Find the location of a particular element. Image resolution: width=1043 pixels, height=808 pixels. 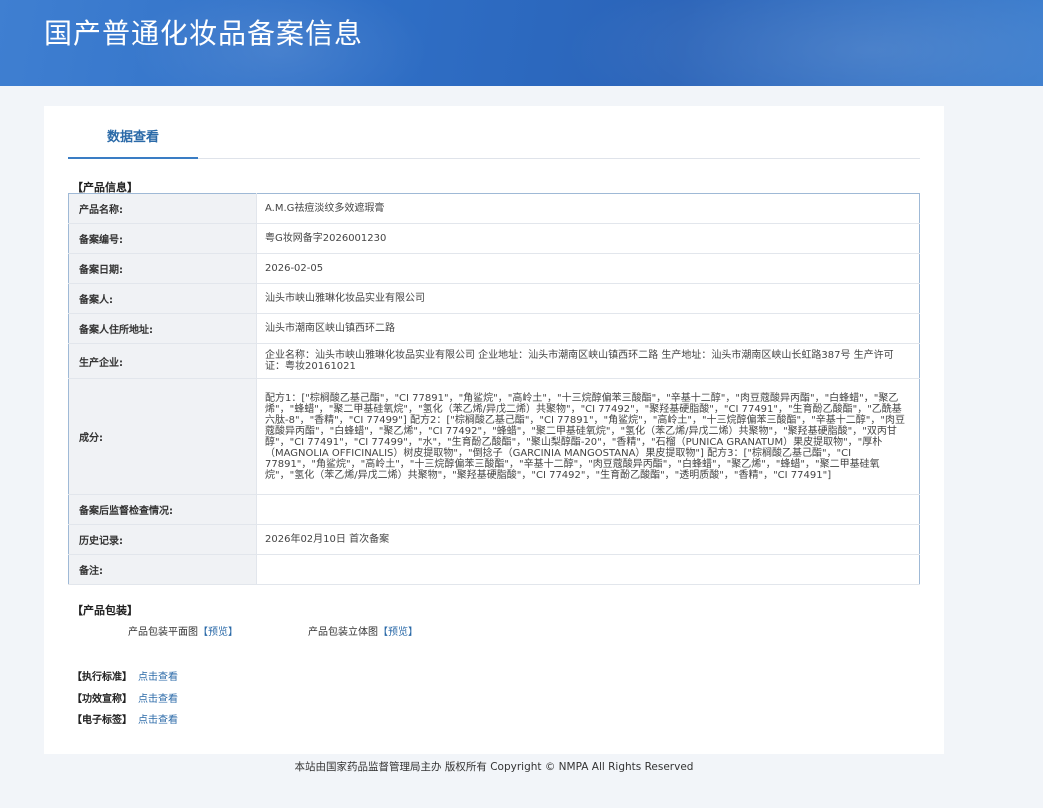

standard-row: 【执行标准】 点击查看 is located at coordinates (125, 675).